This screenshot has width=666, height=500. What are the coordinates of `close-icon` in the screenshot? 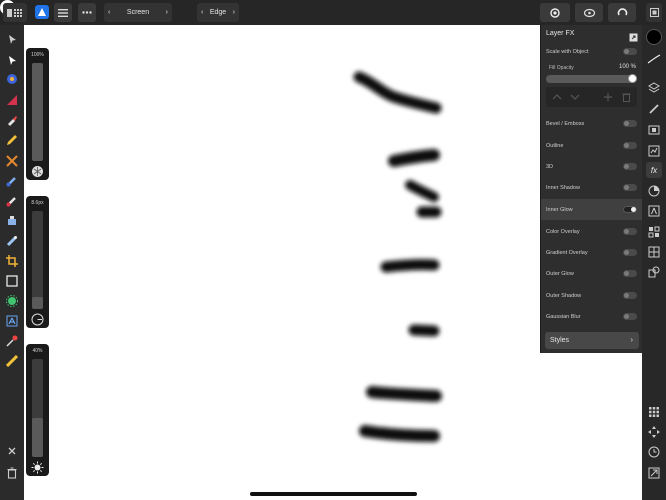 It's located at (12, 451).